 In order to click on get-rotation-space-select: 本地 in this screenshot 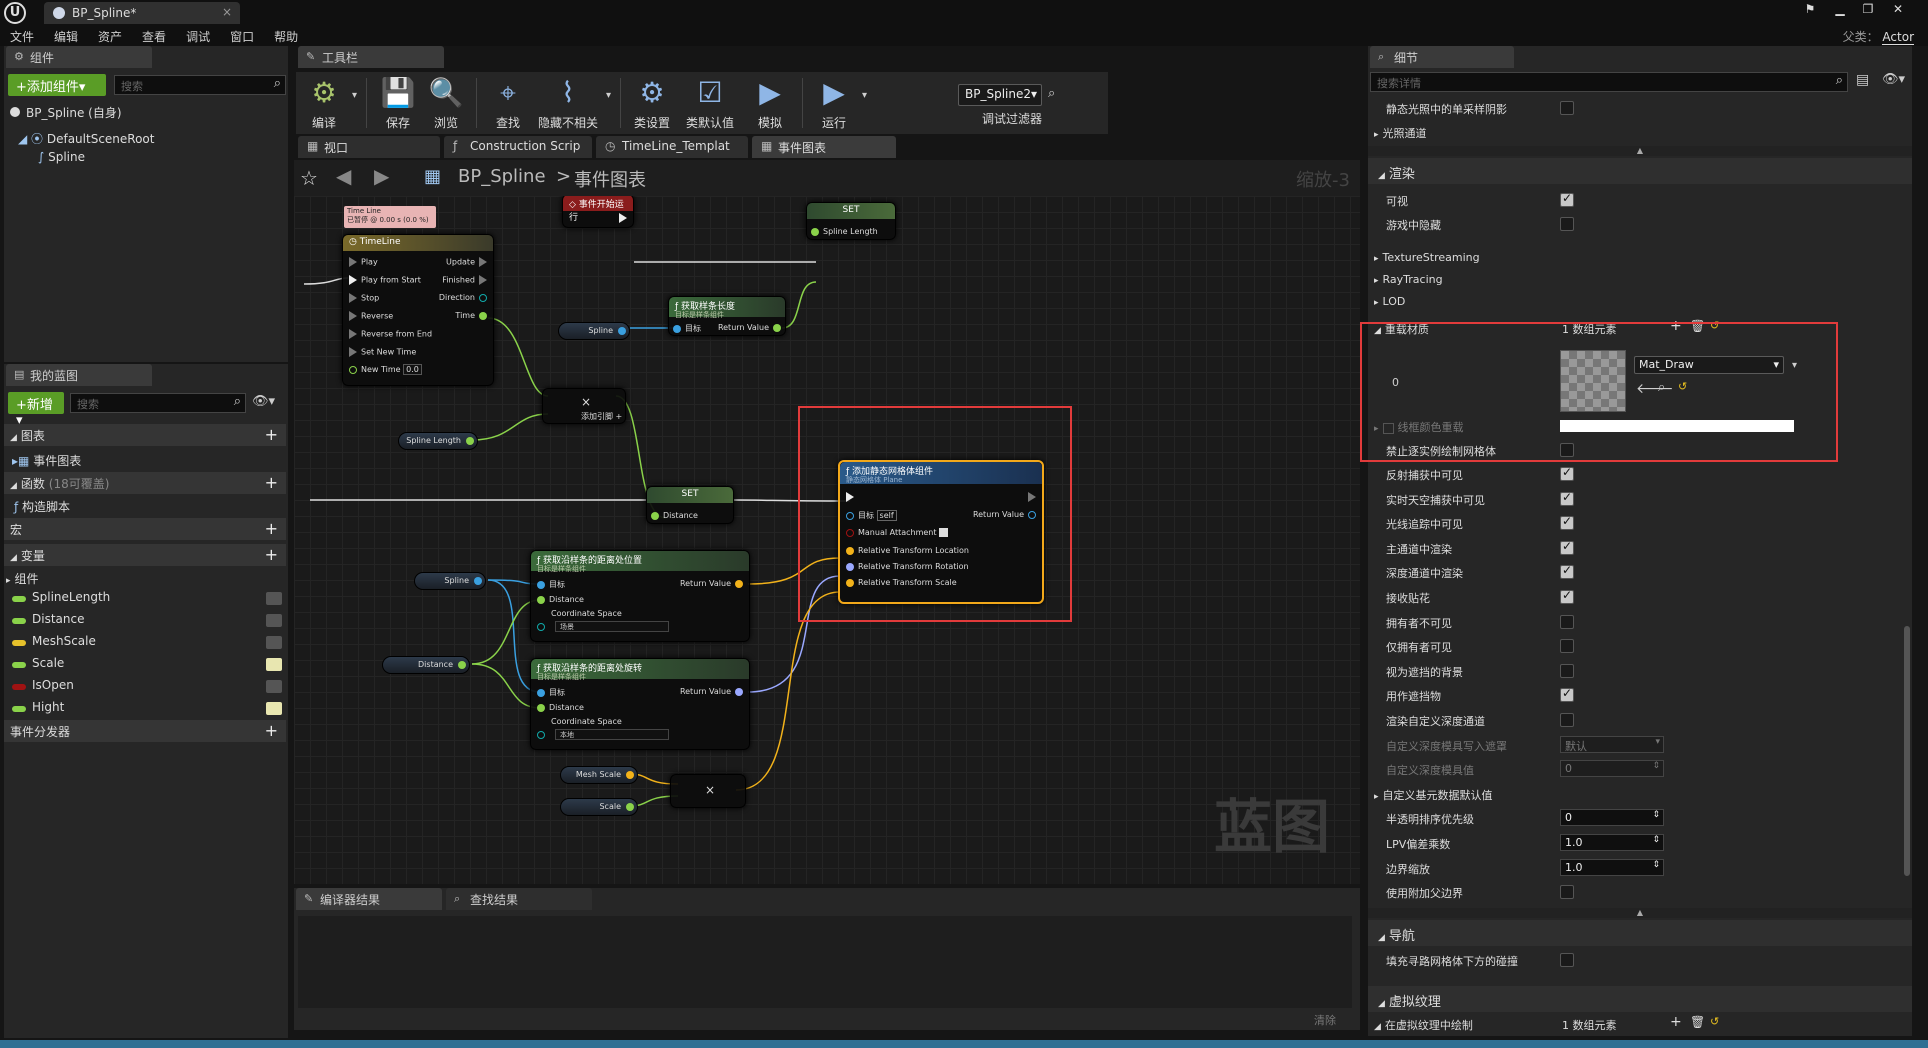, I will do `click(603, 734)`.